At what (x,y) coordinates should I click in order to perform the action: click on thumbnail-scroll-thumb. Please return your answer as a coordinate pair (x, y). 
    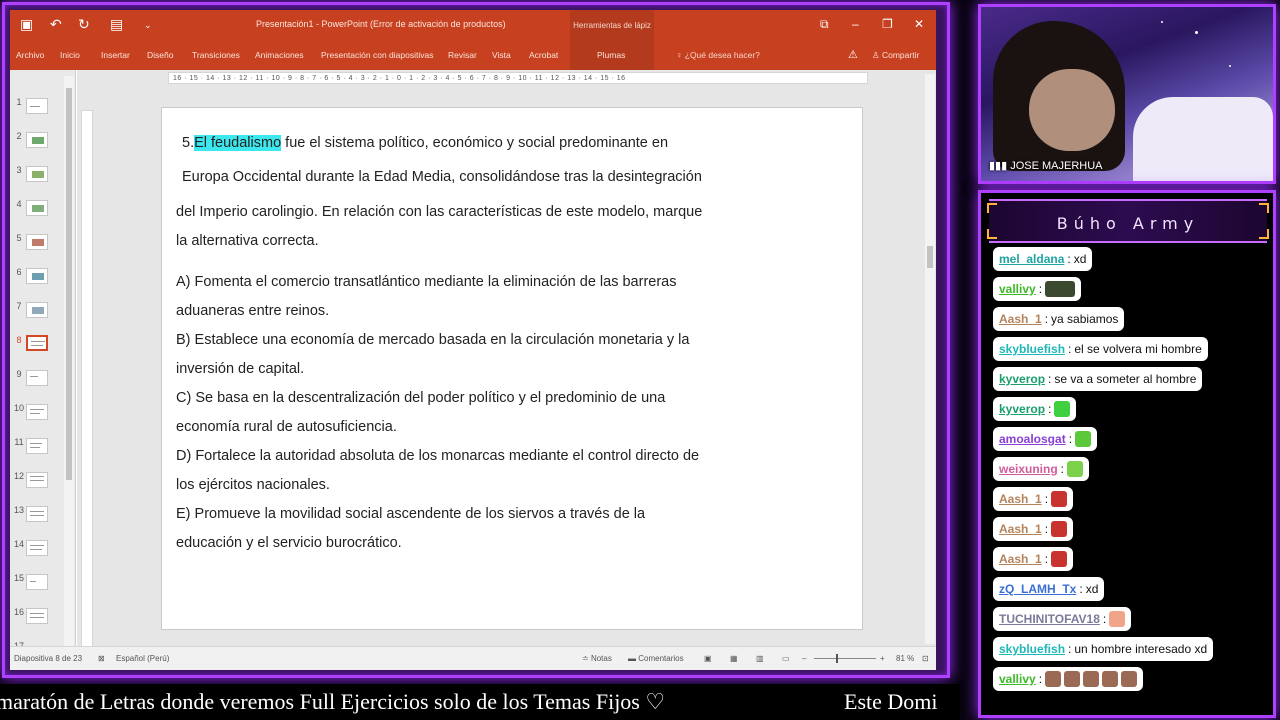
    Looking at the image, I should click on (69, 284).